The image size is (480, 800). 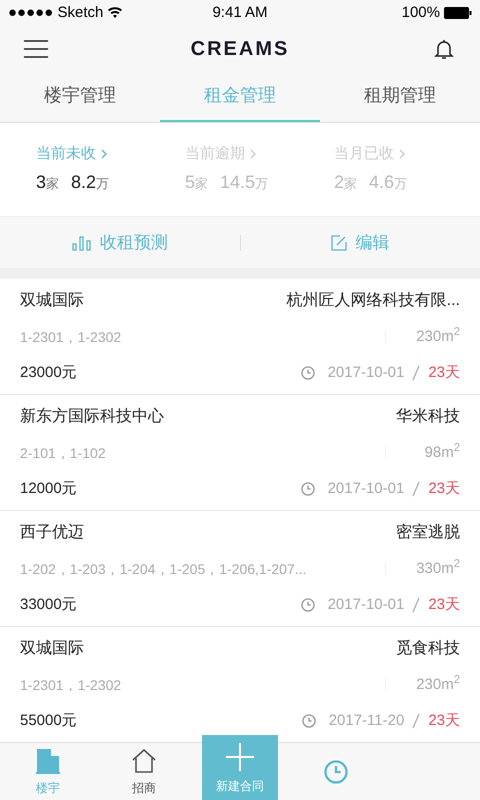 What do you see at coordinates (240, 13) in the screenshot?
I see `time-text: 9:41 AM` at bounding box center [240, 13].